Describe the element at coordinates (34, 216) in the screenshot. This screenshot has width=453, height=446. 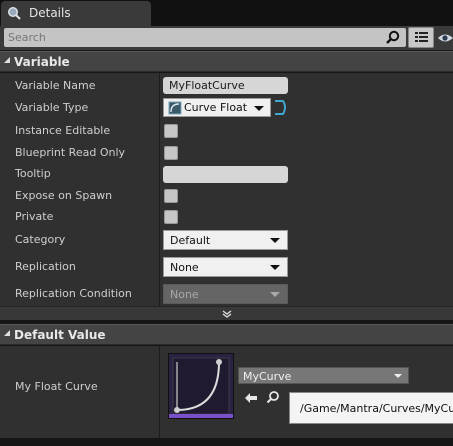
I see `private-label: Private` at that location.